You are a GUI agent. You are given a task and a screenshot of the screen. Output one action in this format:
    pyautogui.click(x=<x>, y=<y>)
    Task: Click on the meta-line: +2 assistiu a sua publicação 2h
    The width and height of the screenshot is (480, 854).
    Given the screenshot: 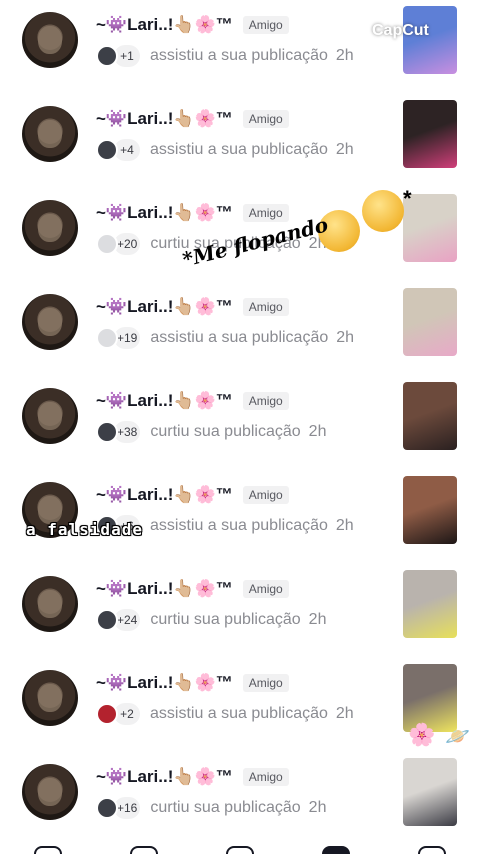 What is the action you would take?
    pyautogui.click(x=225, y=714)
    